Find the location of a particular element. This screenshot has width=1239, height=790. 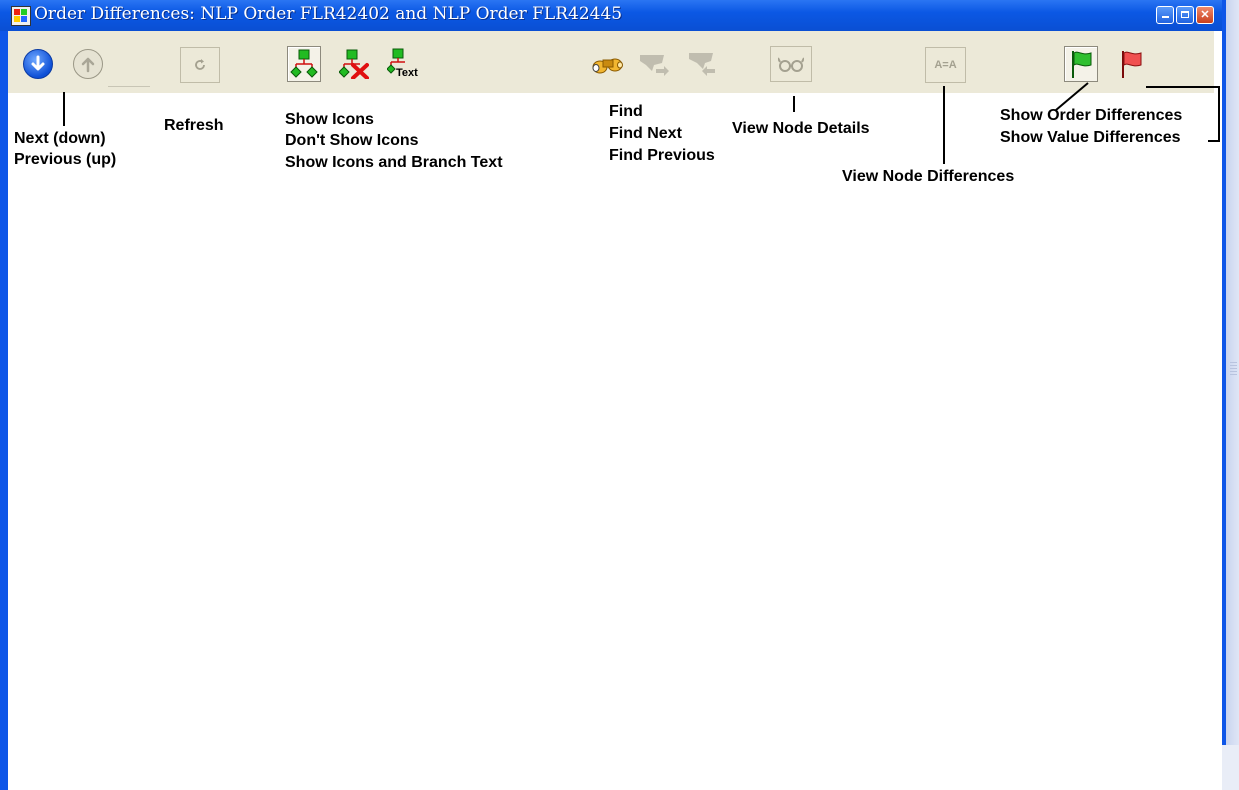

tree-icon is located at coordinates (304, 63).